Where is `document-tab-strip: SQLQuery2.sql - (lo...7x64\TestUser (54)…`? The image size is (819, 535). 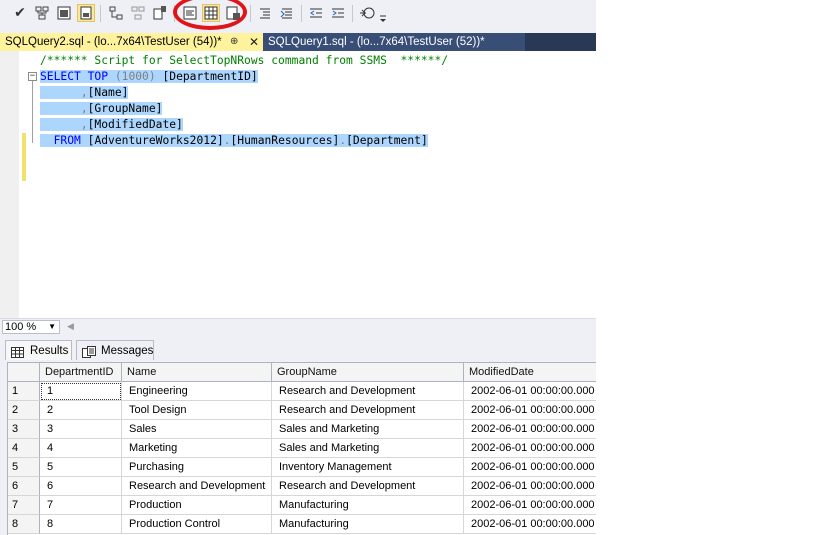
document-tab-strip: SQLQuery2.sql - (lo...7x64\TestUser (54)… is located at coordinates (298, 42).